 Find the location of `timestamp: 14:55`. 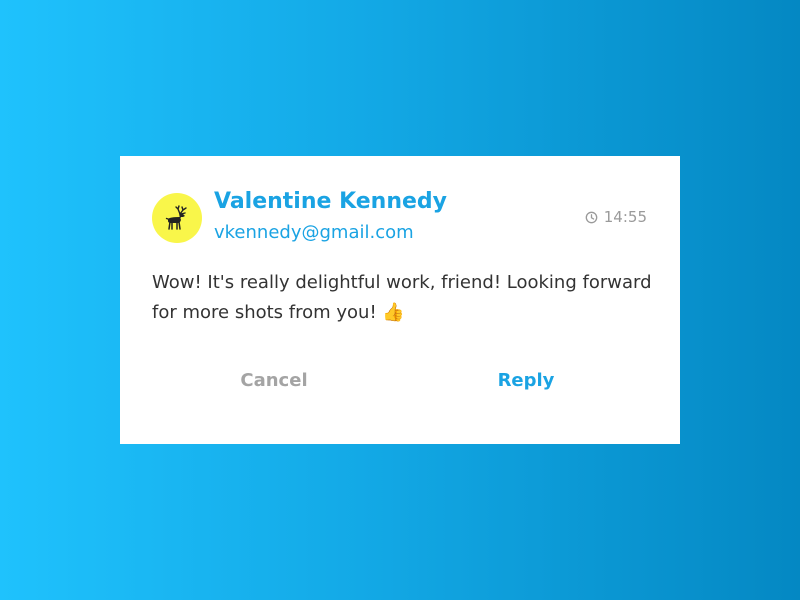

timestamp: 14:55 is located at coordinates (616, 217).